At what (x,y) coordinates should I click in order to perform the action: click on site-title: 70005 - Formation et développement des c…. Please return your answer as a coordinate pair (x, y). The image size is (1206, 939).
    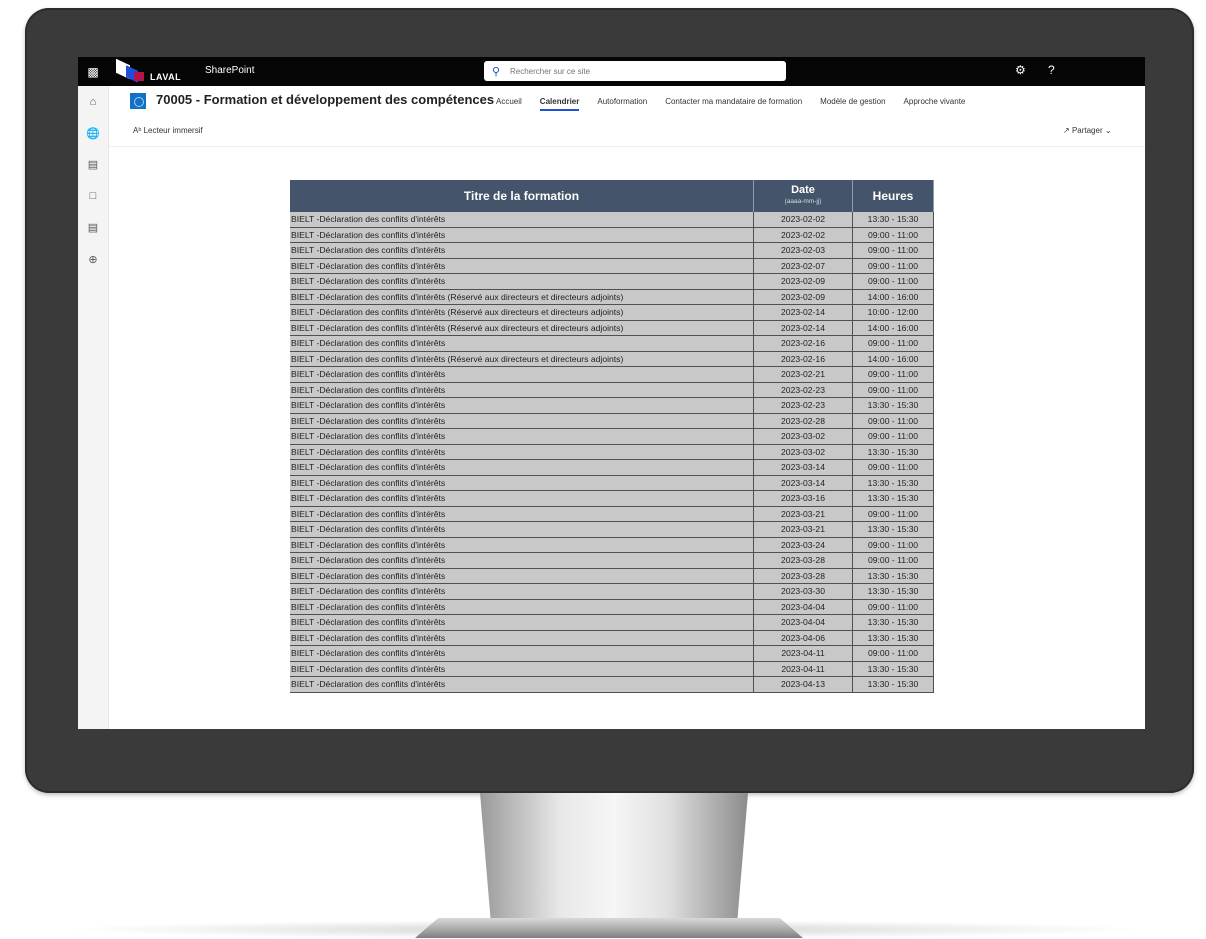
    Looking at the image, I should click on (325, 99).